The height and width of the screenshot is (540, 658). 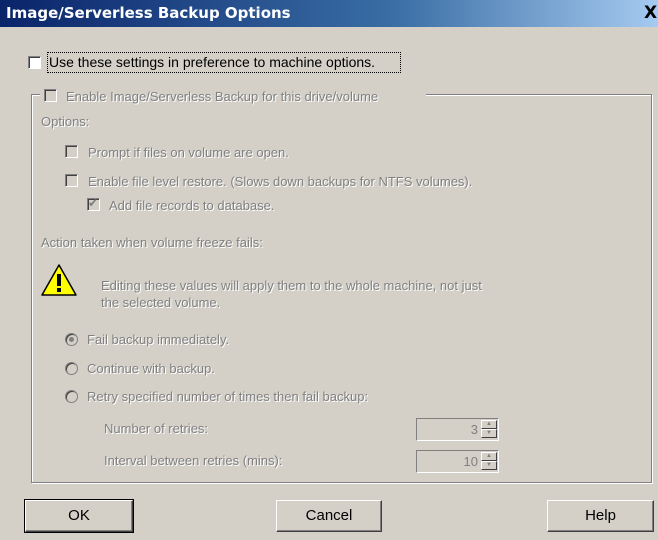 I want to click on retry-radio, so click(x=71, y=396).